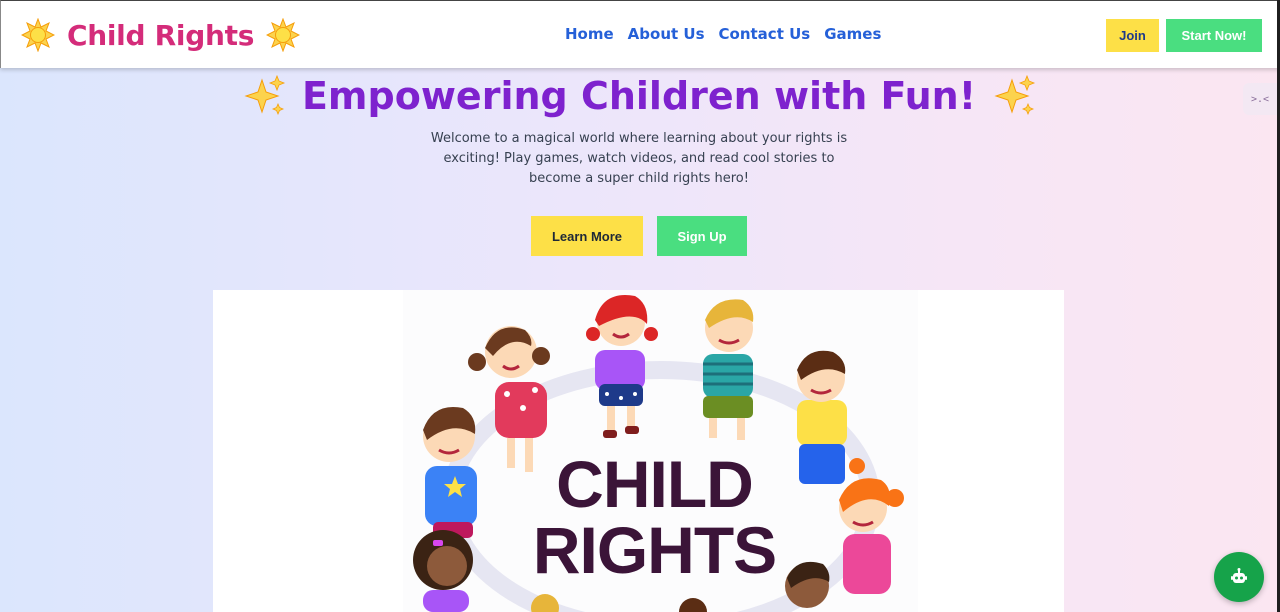 The width and height of the screenshot is (1280, 612). I want to click on nav-games: Games, so click(852, 34).